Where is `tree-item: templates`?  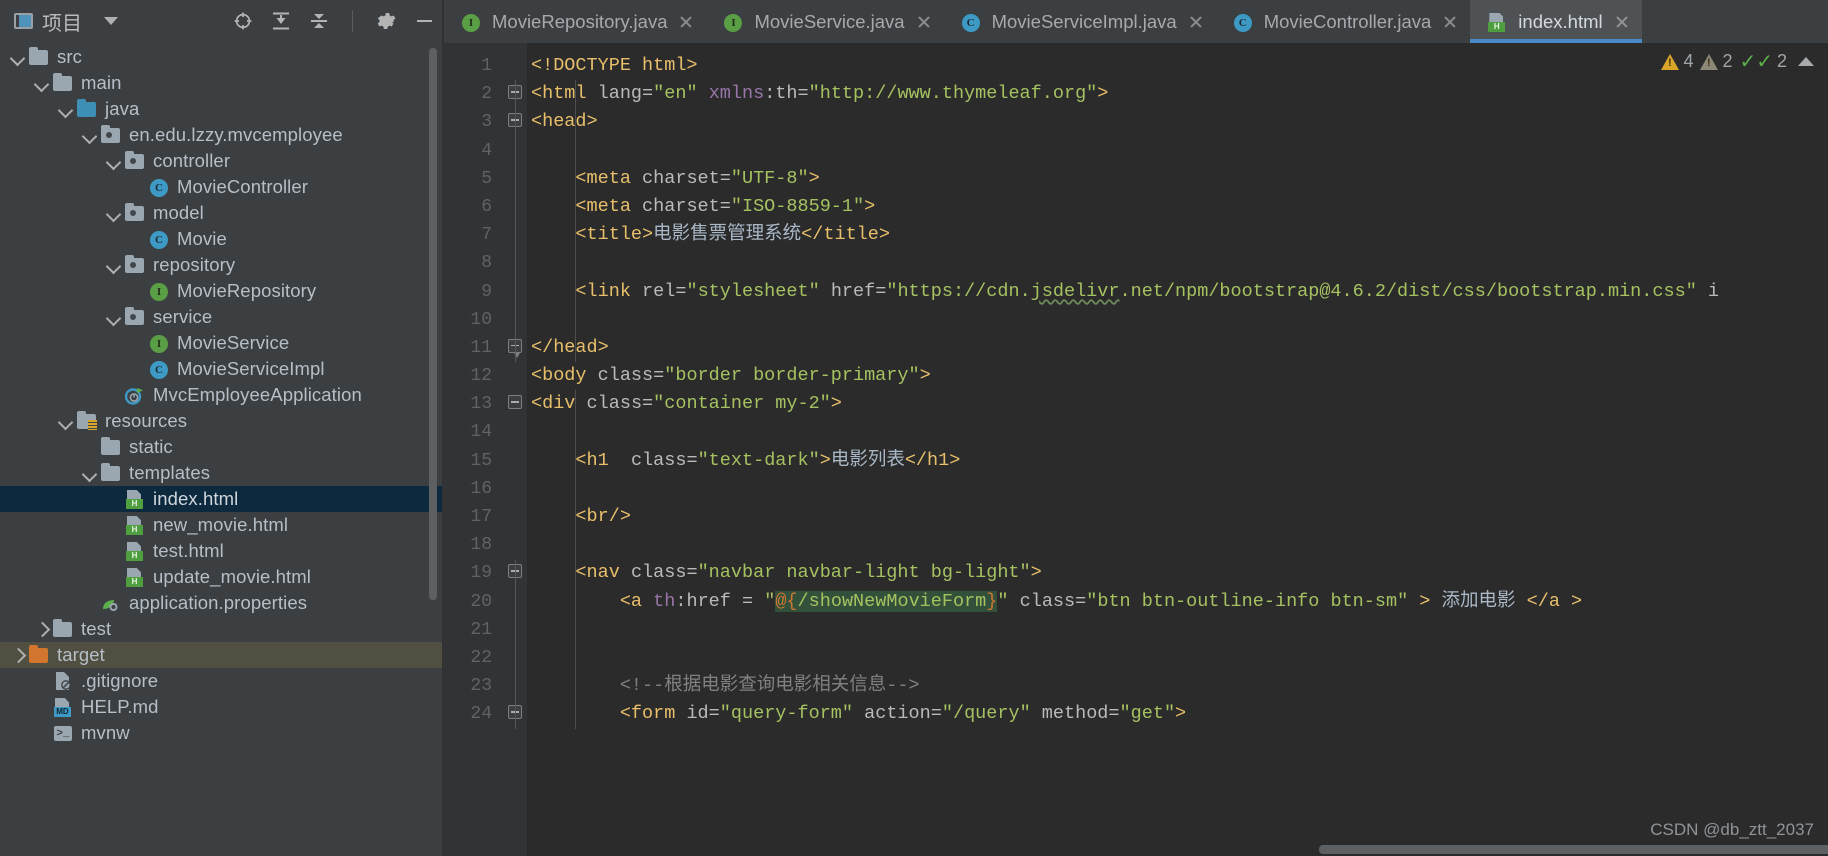 tree-item: templates is located at coordinates (221, 473).